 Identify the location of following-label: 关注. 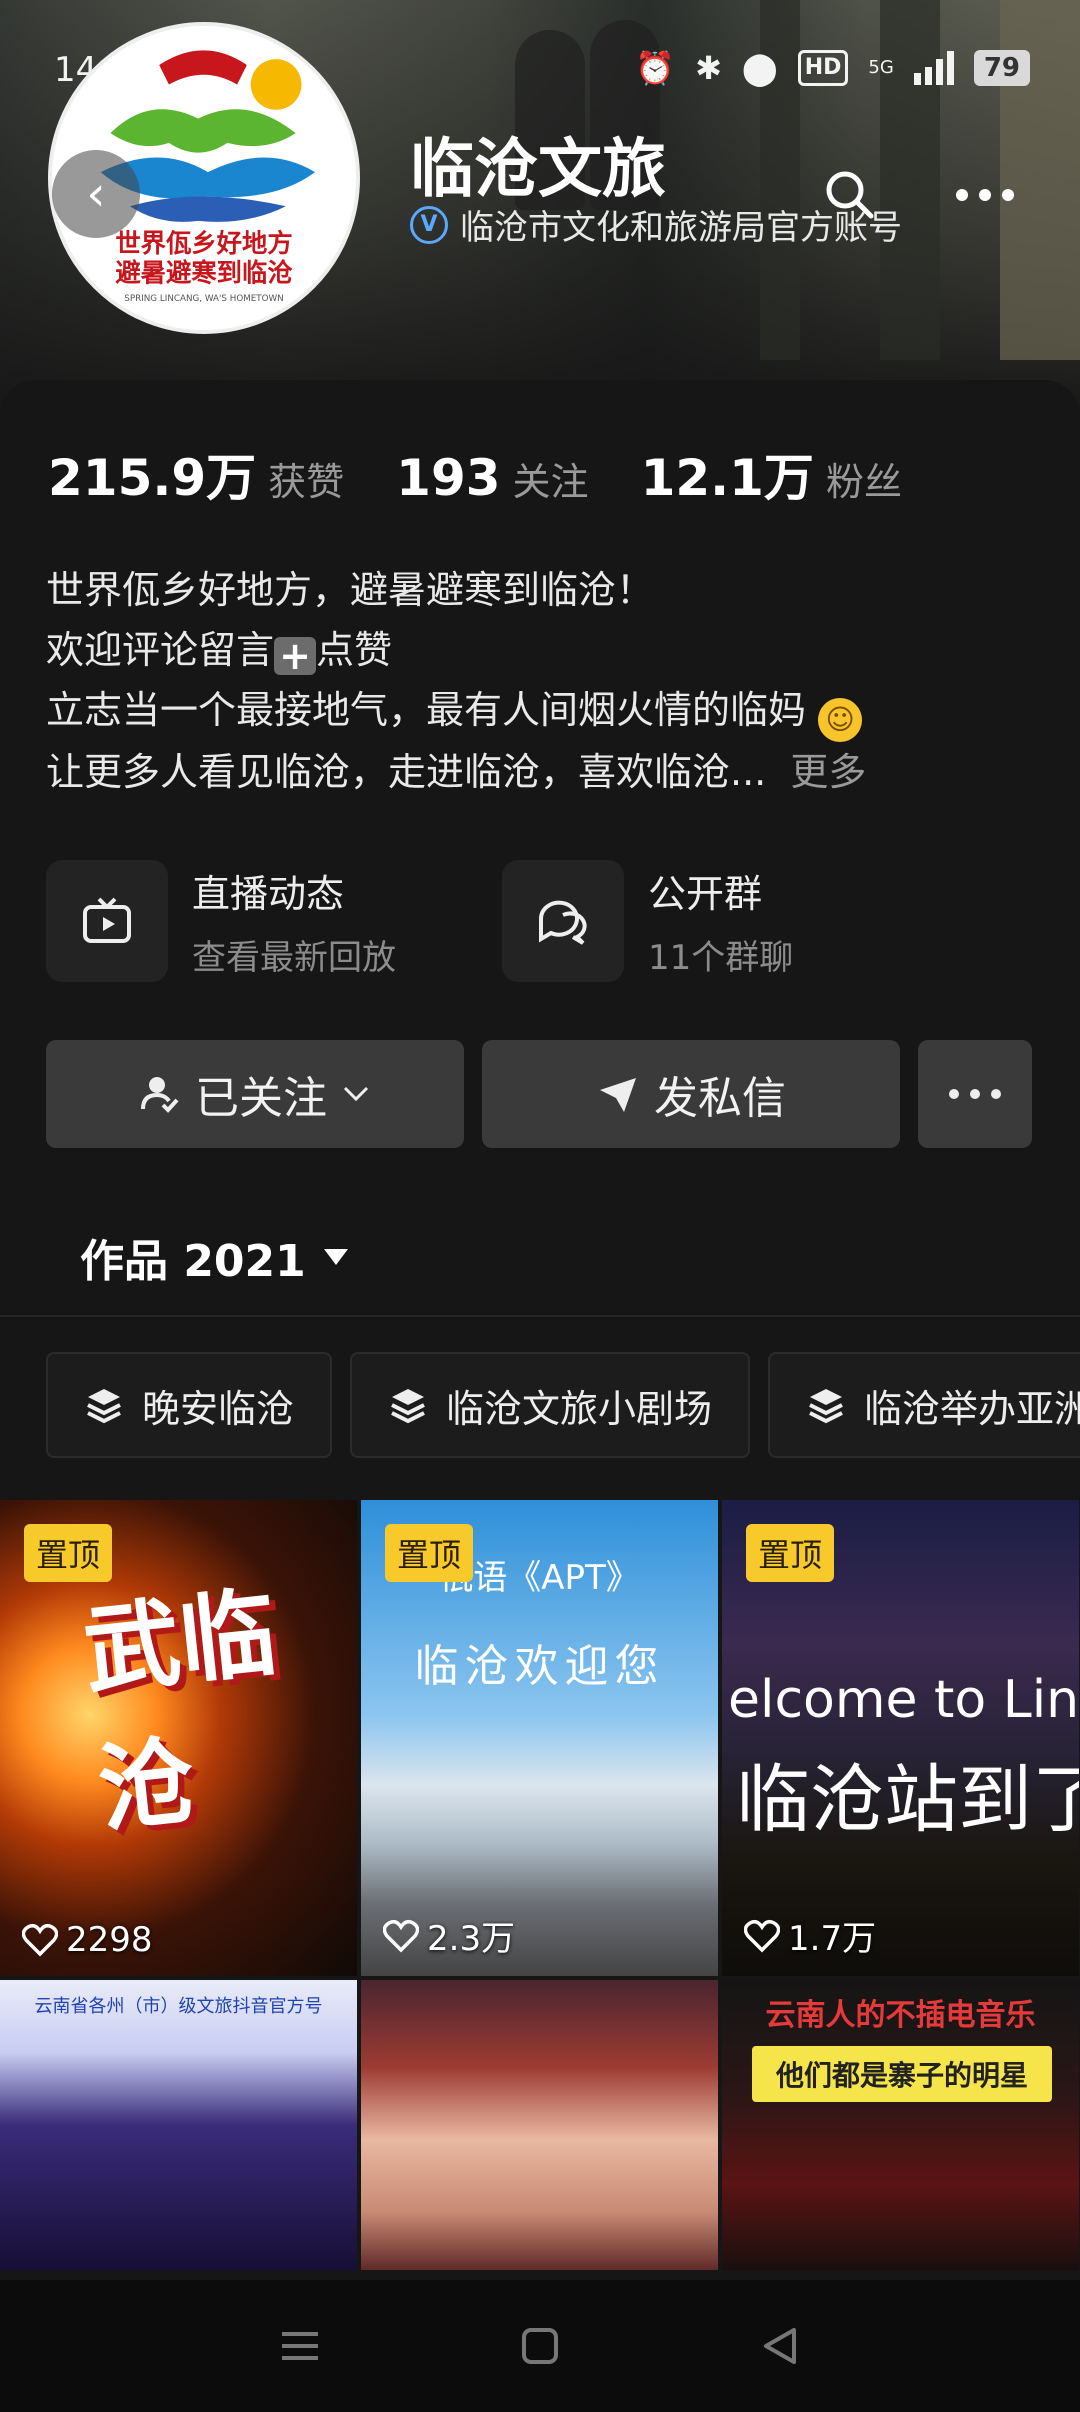
(550, 482).